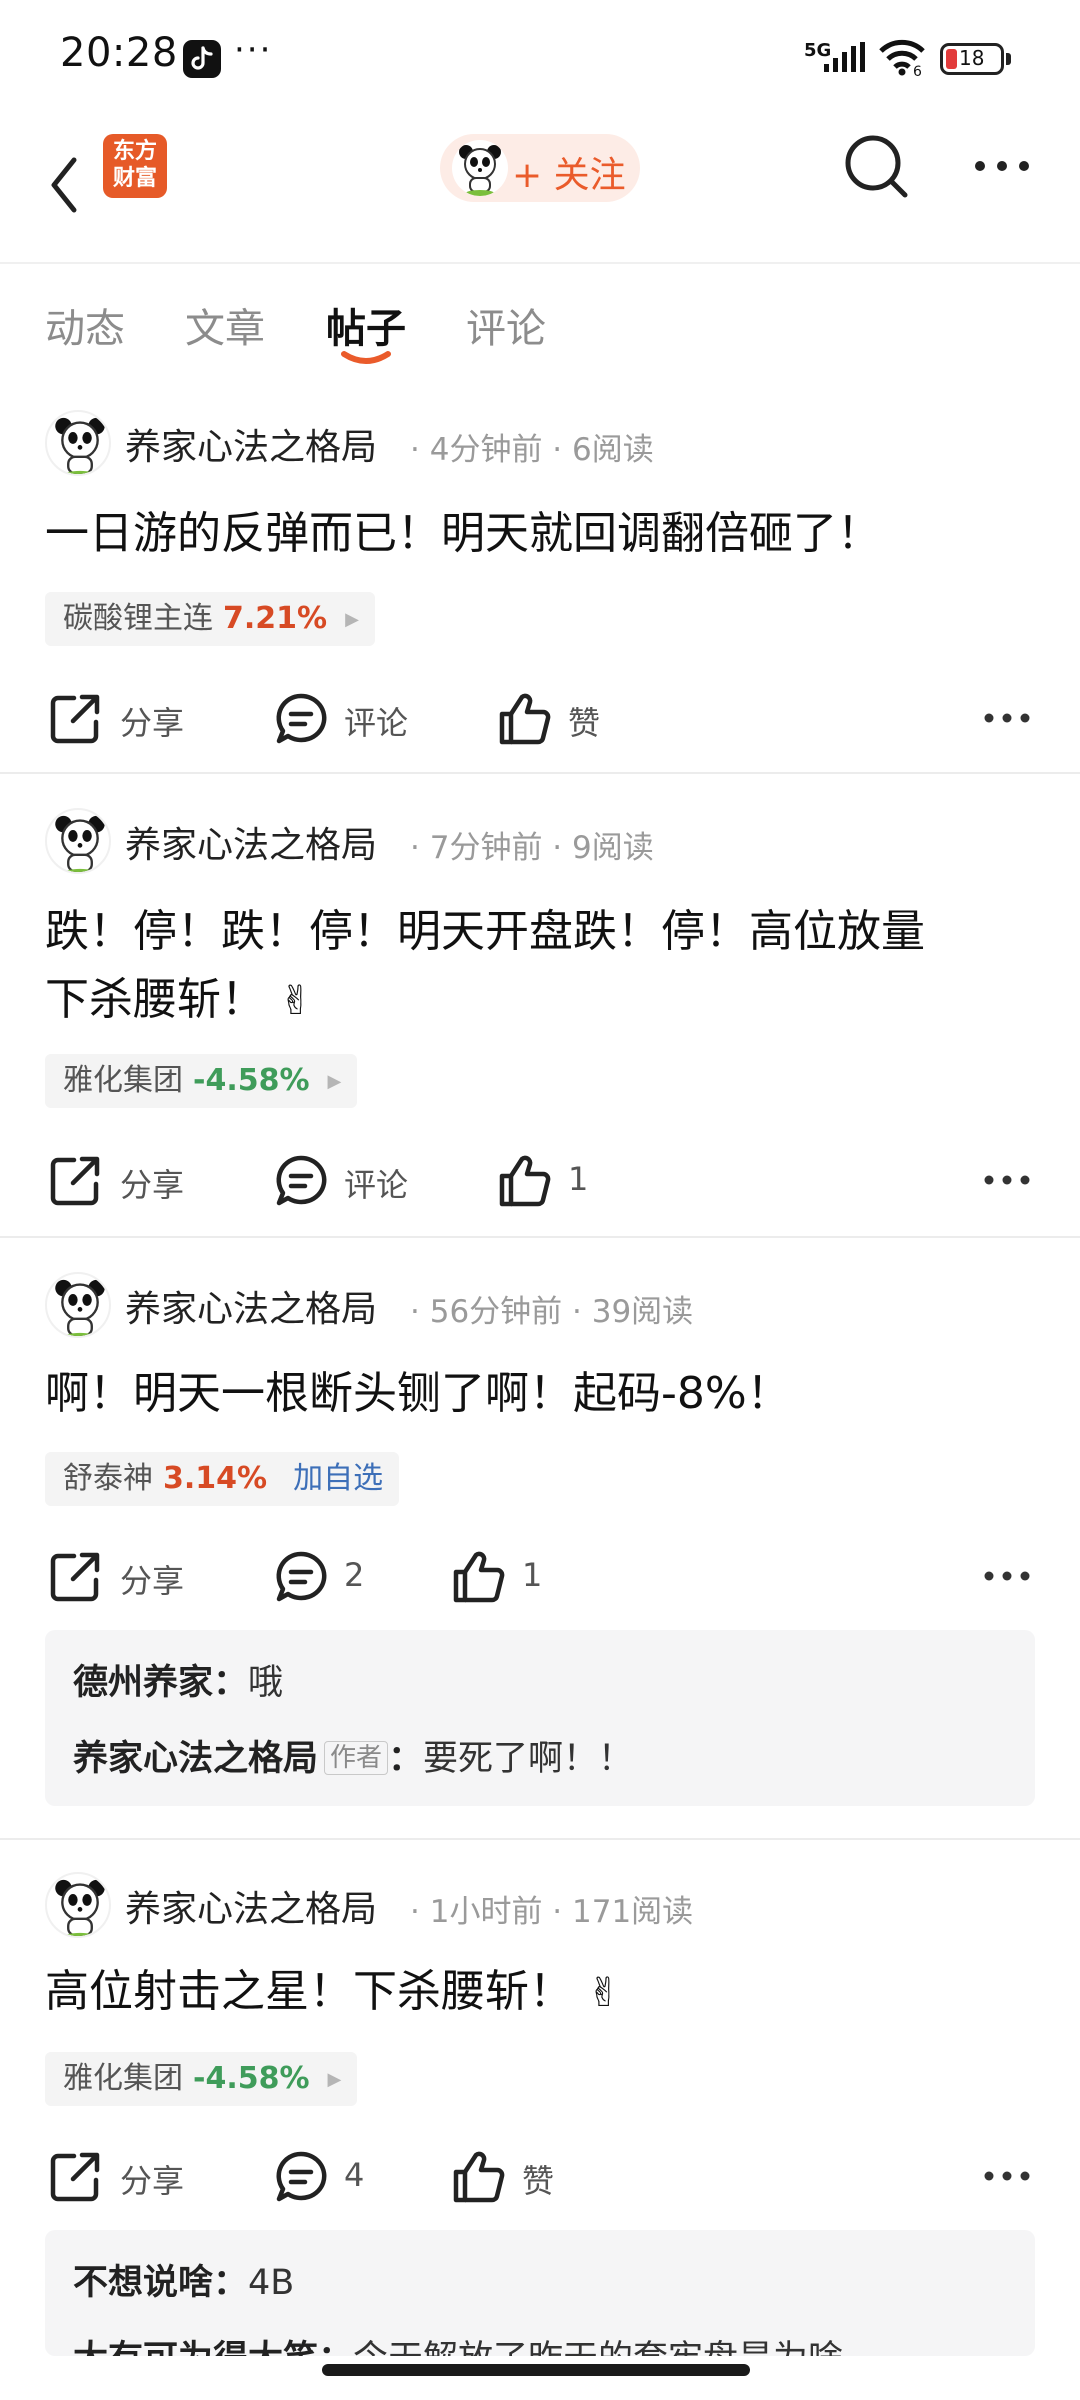  I want to click on battery-tip, so click(1008, 59).